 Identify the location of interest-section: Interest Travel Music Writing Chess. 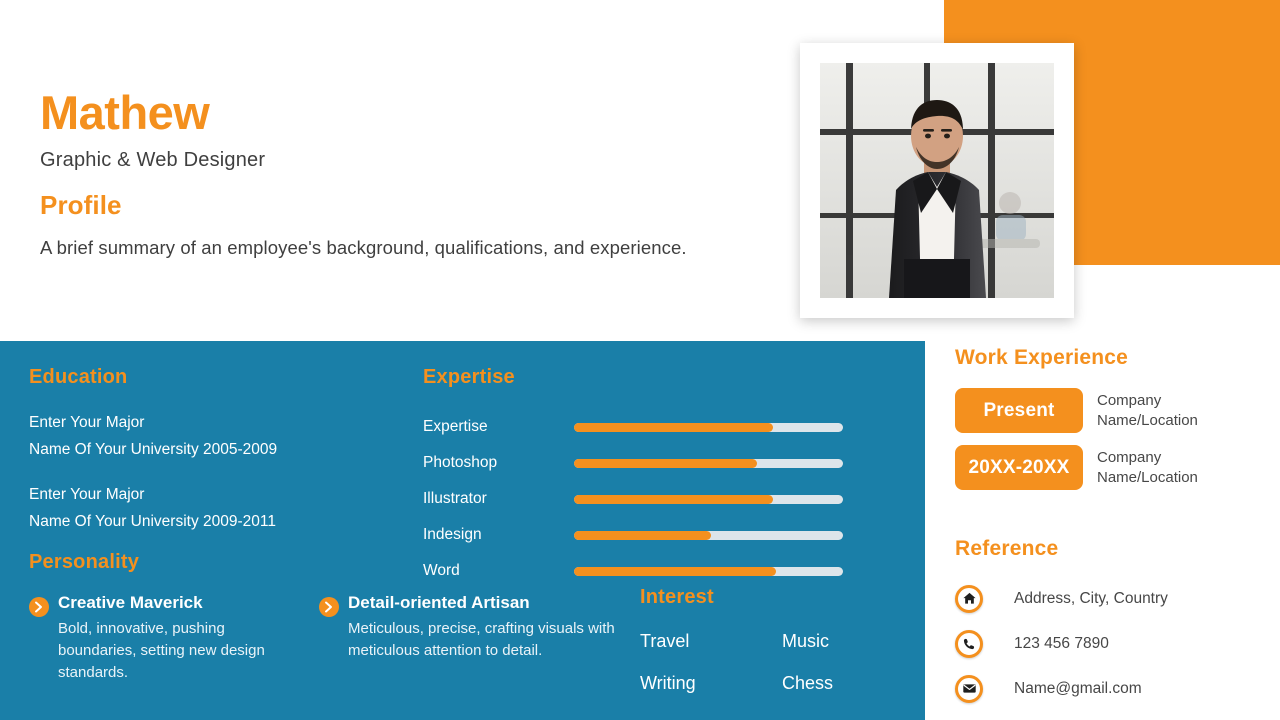
(770, 640).